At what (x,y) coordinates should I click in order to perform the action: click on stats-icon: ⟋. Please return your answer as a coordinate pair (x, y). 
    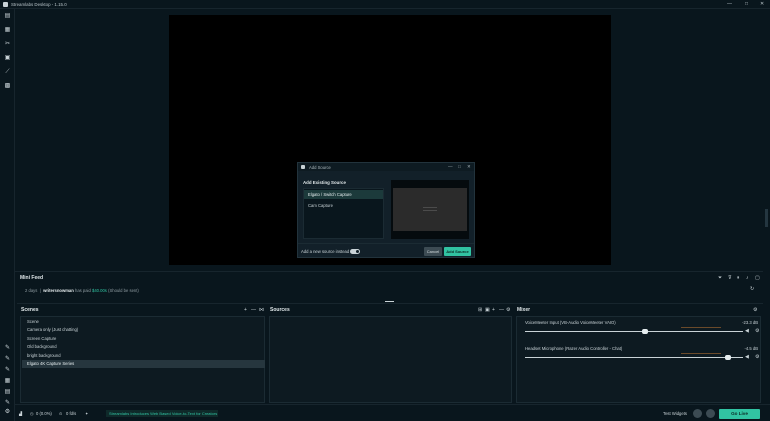
    Looking at the image, I should click on (7, 72).